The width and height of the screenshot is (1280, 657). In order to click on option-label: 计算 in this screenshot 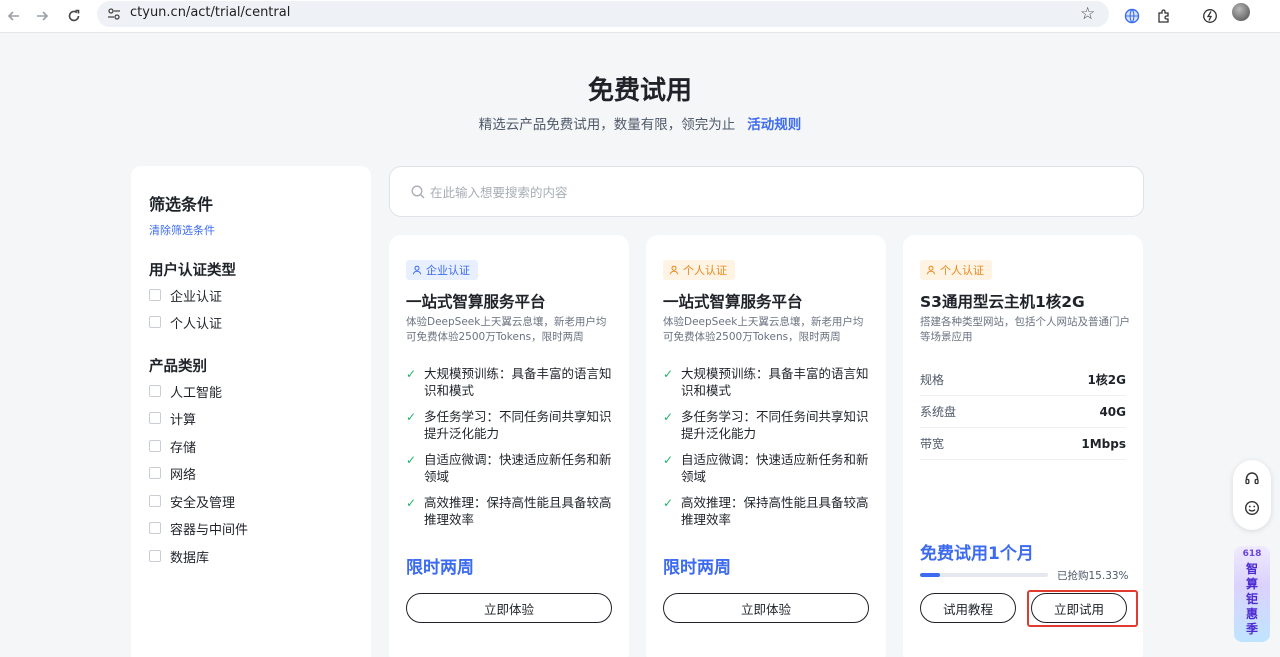, I will do `click(183, 420)`.